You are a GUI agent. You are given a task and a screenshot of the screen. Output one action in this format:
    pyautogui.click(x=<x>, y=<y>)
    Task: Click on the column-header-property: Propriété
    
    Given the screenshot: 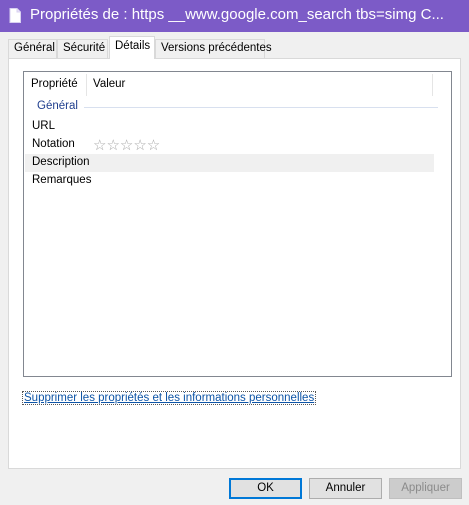 What is the action you would take?
    pyautogui.click(x=55, y=85)
    